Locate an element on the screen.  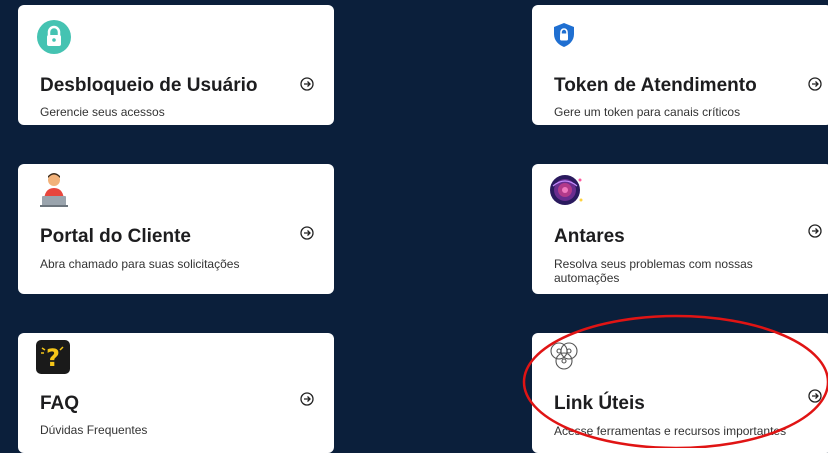
galaxy-icon is located at coordinates (566, 190).